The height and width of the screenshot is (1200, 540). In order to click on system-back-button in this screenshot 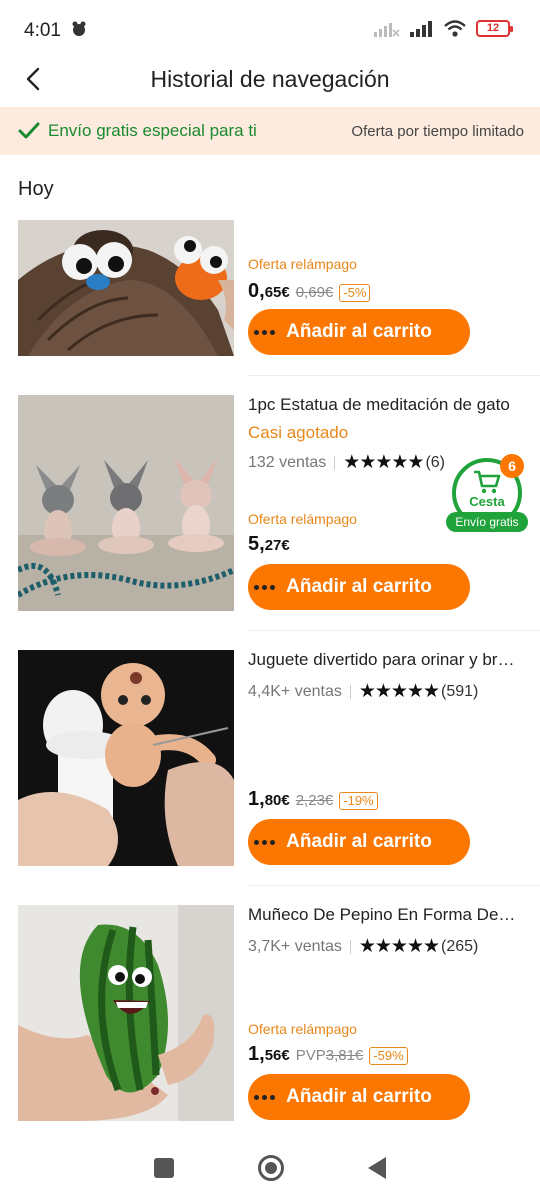, I will do `click(377, 1168)`.